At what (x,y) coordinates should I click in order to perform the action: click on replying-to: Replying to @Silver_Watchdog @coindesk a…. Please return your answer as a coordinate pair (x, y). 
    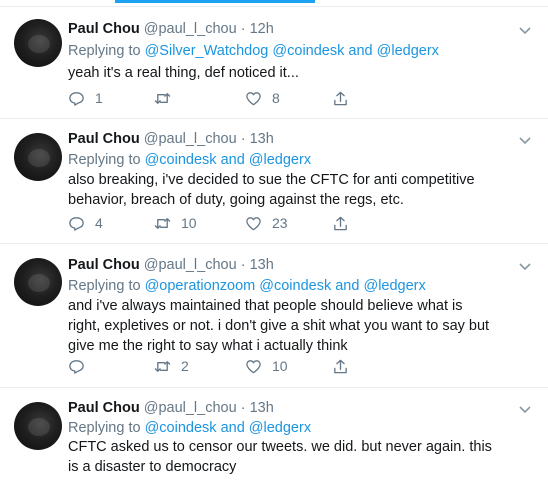
    Looking at the image, I should click on (253, 51).